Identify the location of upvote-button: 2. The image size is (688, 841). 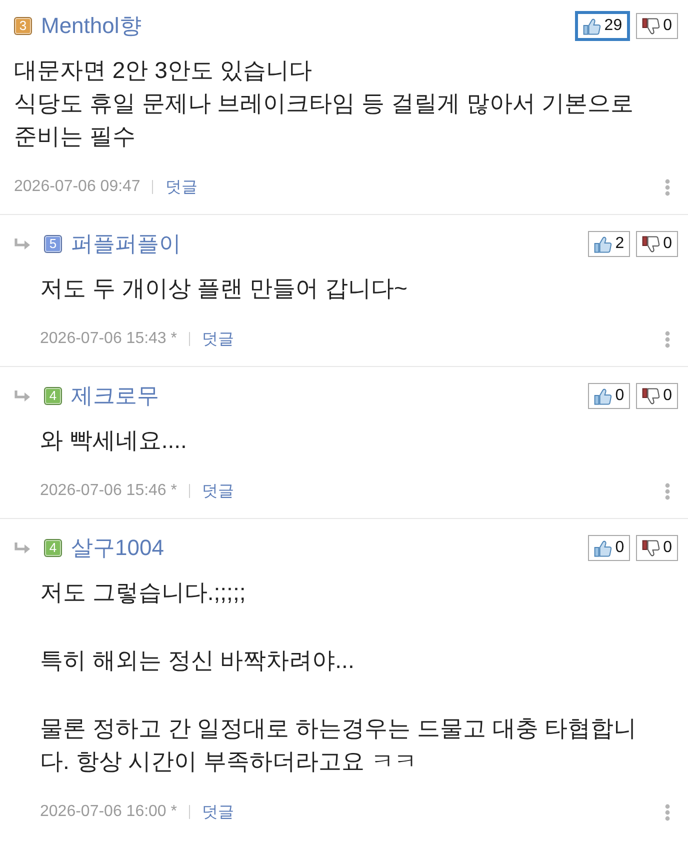
(609, 244).